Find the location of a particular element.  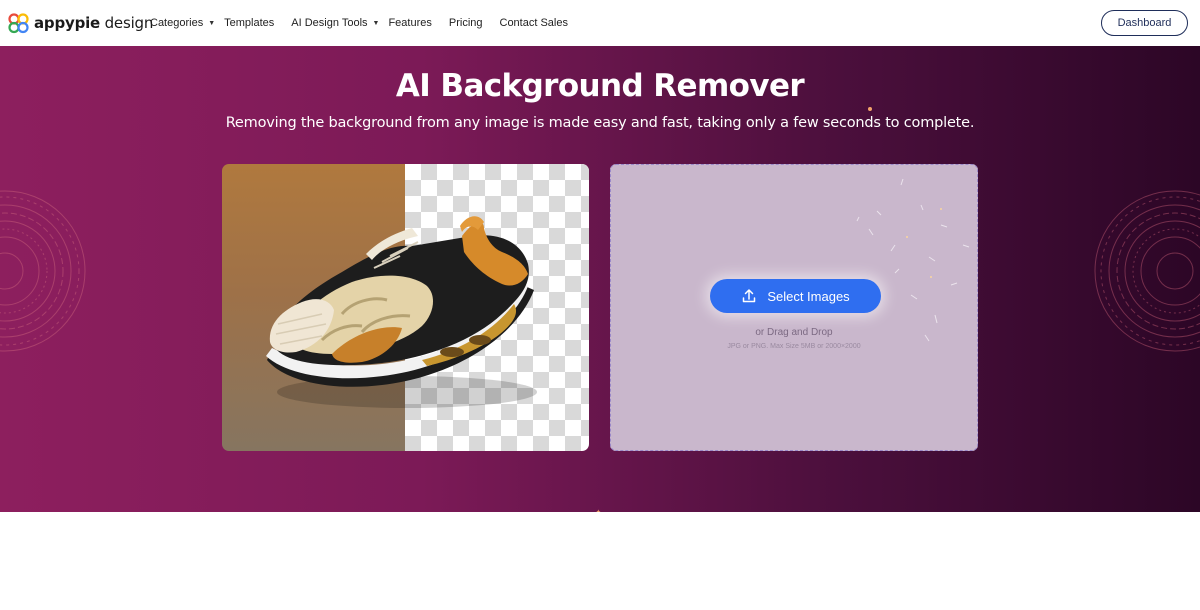

star-decoration-icon: ✦ is located at coordinates (599, 510).